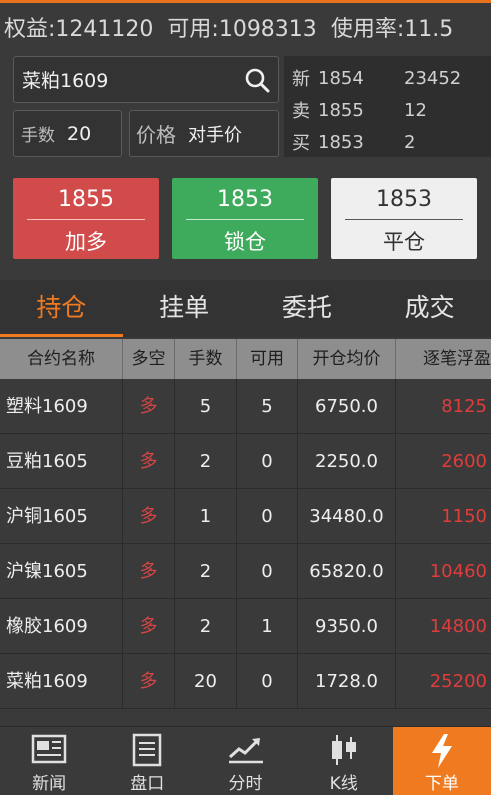 The height and width of the screenshot is (795, 491). I want to click on nav-news-label: 新闻, so click(49, 784).